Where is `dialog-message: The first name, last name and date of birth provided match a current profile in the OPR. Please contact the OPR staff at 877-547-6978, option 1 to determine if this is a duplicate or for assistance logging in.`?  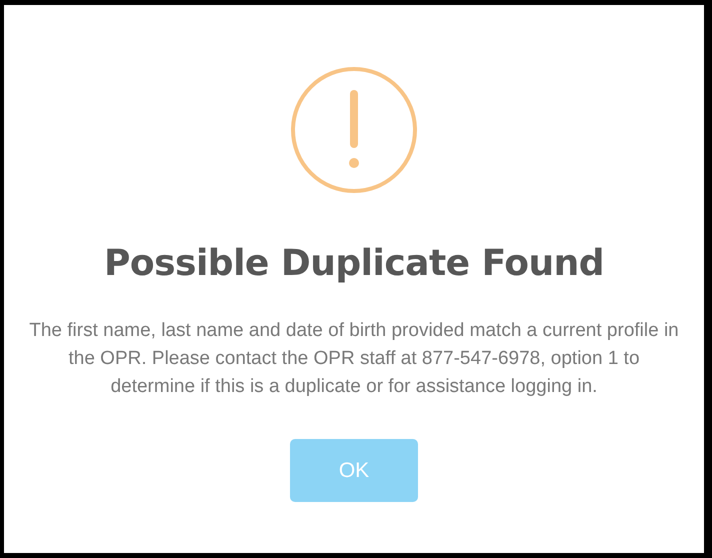
dialog-message: The first name, last name and date of birth provided match a current profile in the OPR. Please contact the OPR staff at 877-547-6978, option 1 to determine if this is a duplicate or for assistance logging in. is located at coordinates (354, 359).